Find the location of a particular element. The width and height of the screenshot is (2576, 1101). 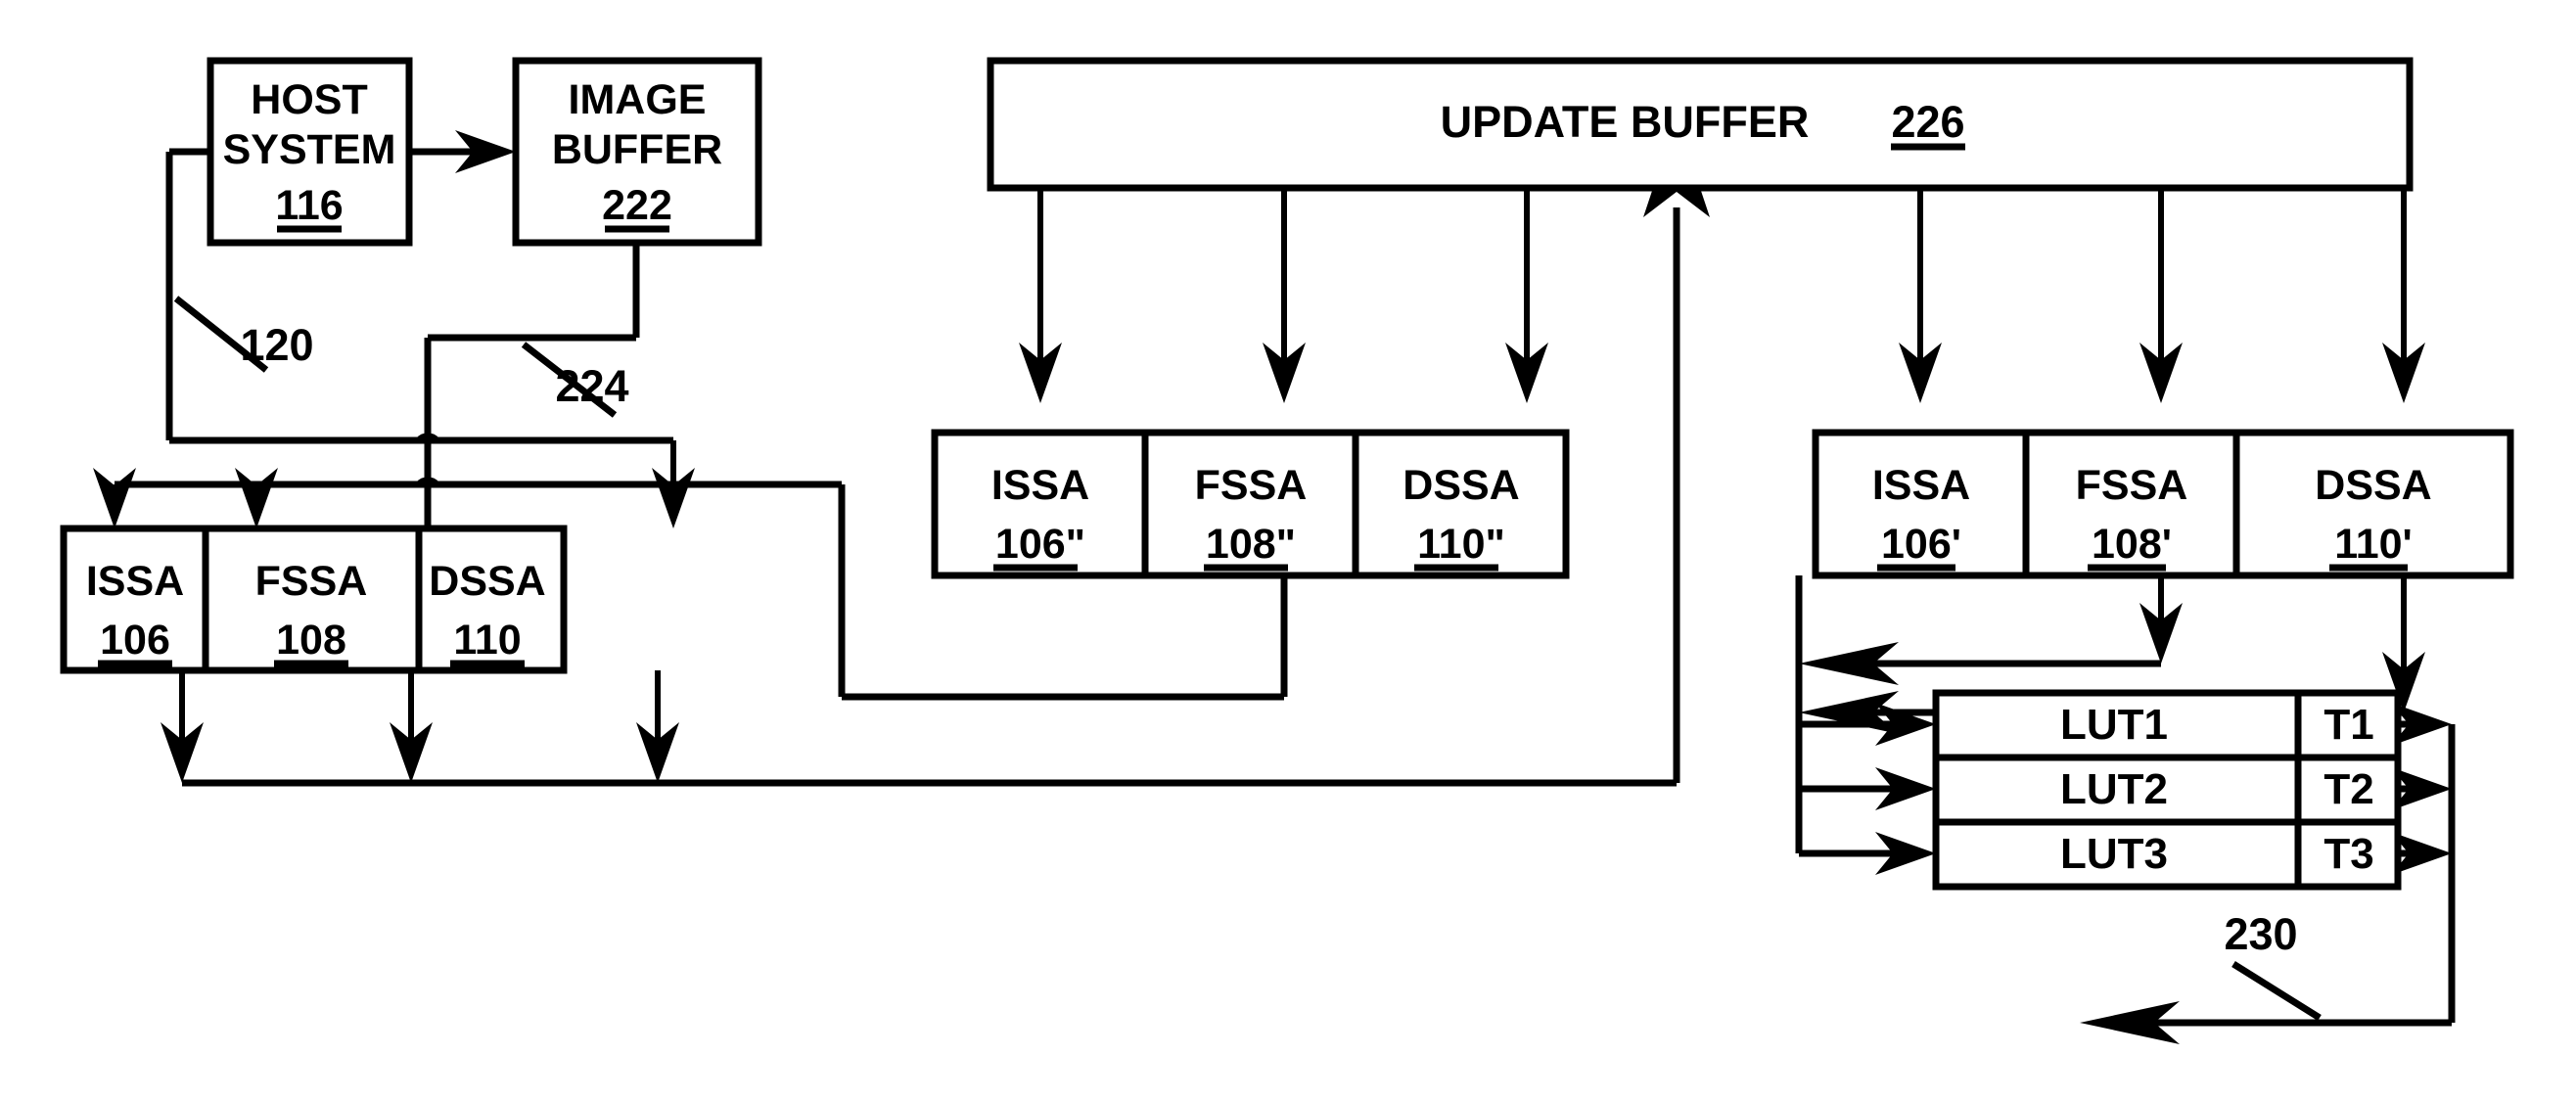

update-buffer-title: UPDATE BUFFER is located at coordinates (1625, 122).